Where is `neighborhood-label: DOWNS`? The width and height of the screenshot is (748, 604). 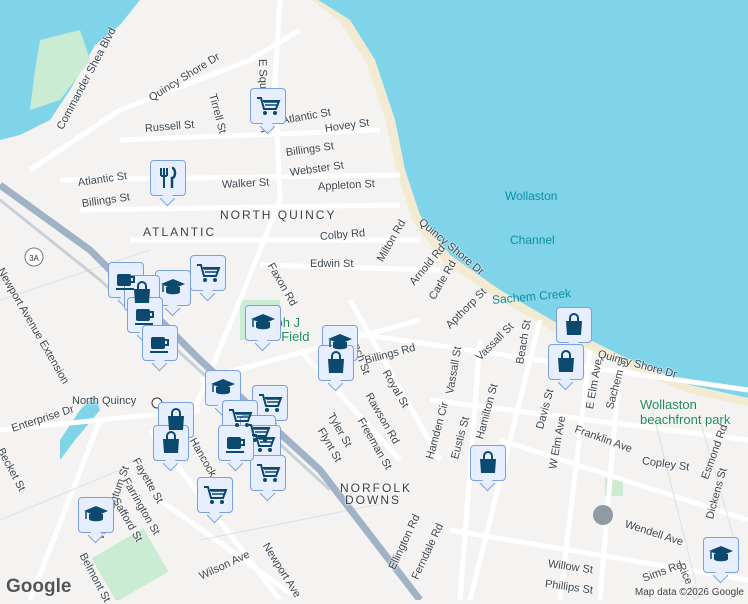
neighborhood-label: DOWNS is located at coordinates (373, 500).